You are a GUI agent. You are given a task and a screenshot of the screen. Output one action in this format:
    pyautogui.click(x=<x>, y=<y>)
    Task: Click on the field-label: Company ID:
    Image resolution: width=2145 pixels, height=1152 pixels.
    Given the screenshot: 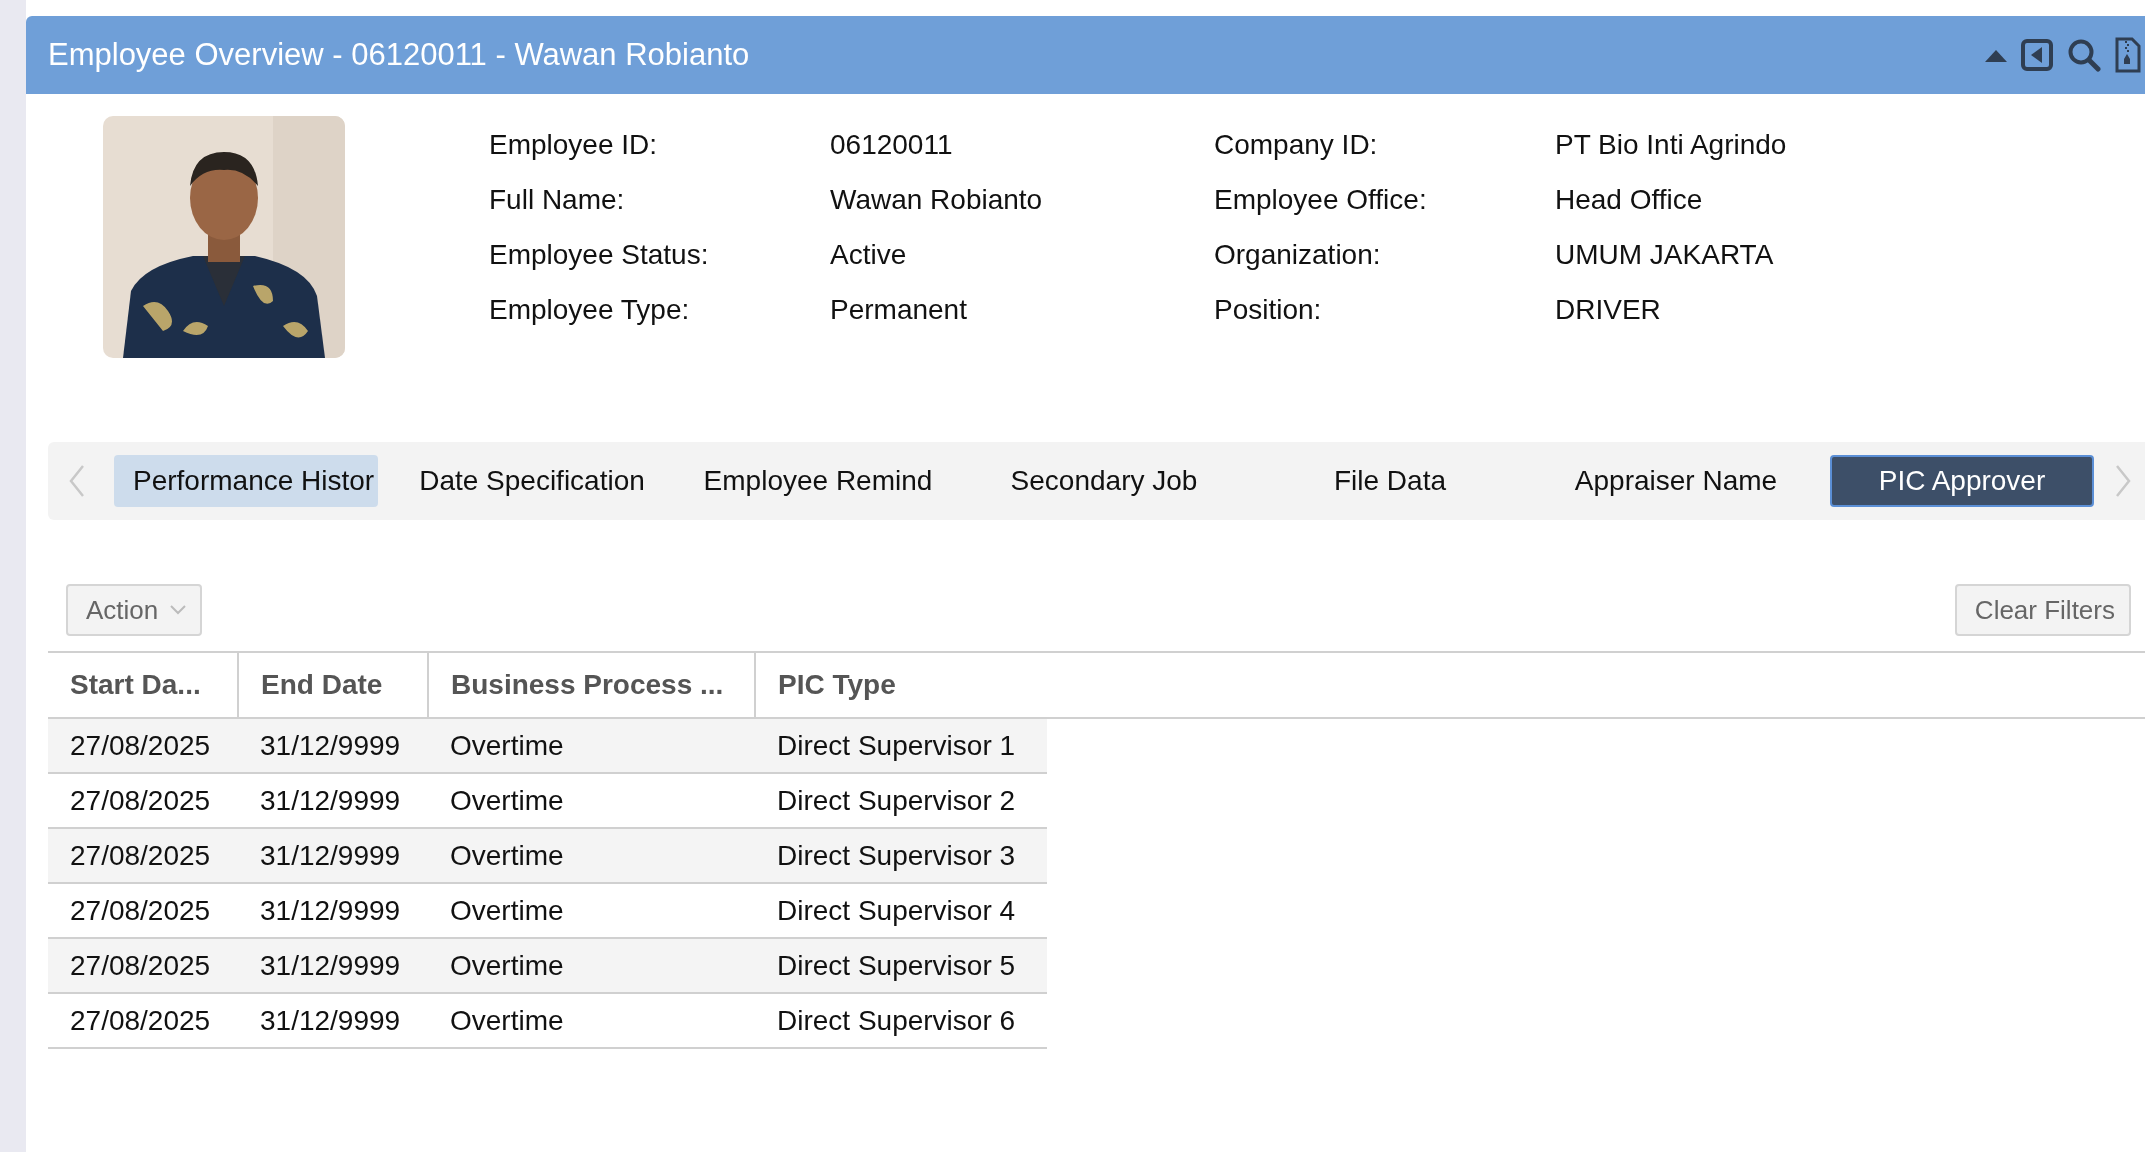 What is the action you would take?
    pyautogui.click(x=1296, y=145)
    